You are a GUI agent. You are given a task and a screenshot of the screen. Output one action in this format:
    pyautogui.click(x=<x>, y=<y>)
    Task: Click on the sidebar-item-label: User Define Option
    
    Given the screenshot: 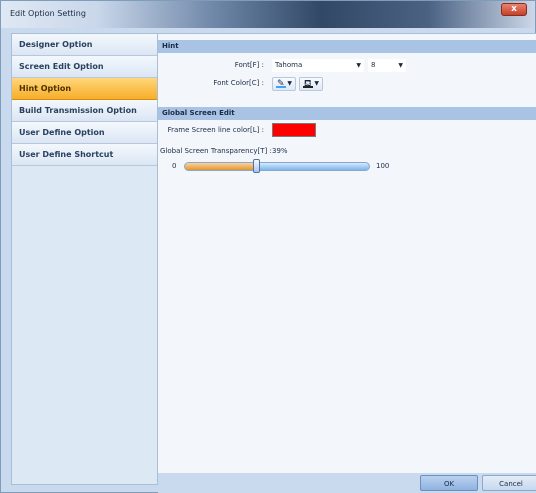 What is the action you would take?
    pyautogui.click(x=62, y=132)
    